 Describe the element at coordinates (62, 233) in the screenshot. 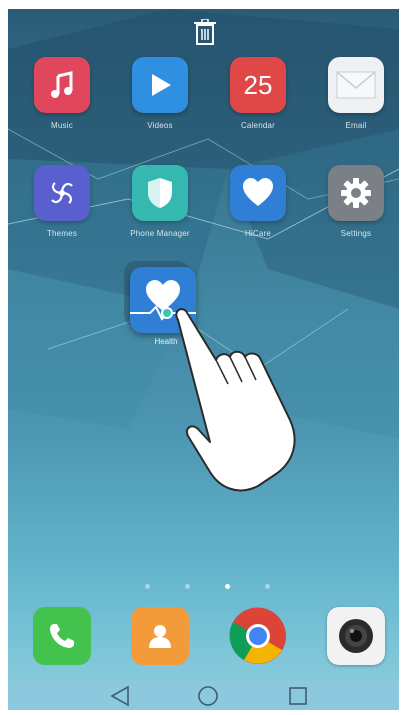

I see `app-label: Themes` at that location.